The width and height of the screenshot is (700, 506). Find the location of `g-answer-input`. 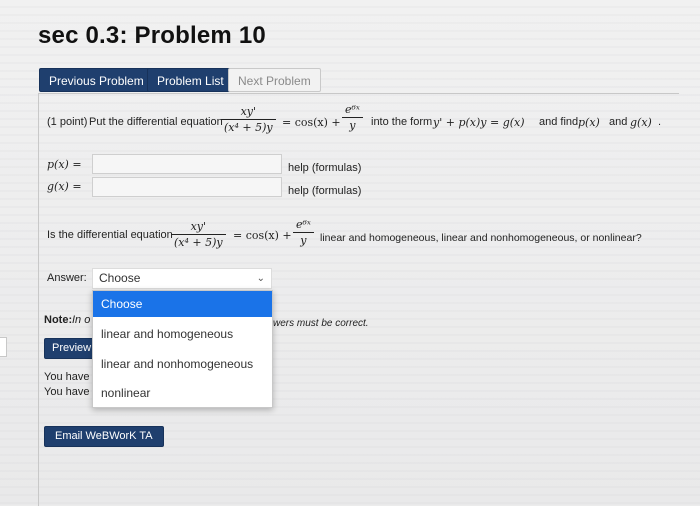

g-answer-input is located at coordinates (187, 187).